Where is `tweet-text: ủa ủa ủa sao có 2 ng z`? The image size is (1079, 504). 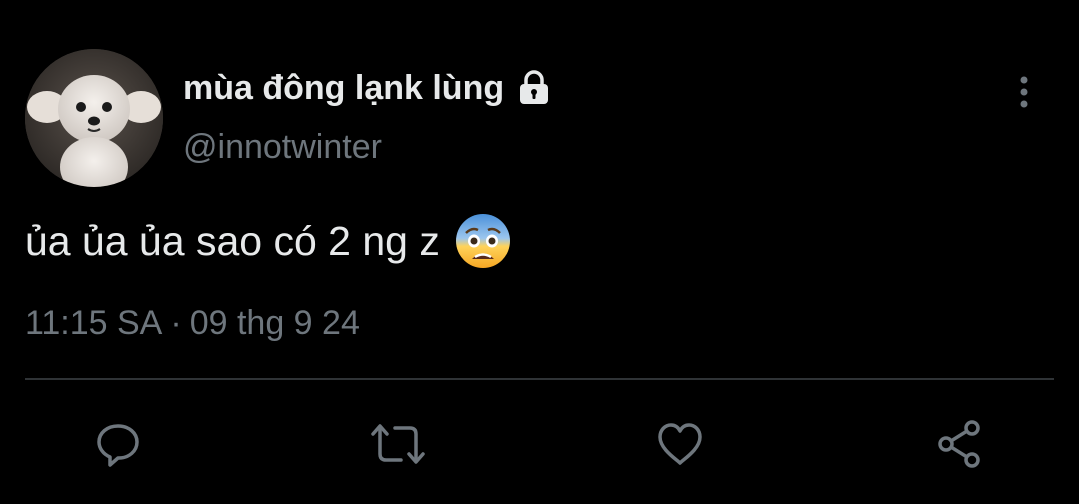
tweet-text: ủa ủa ủa sao có 2 ng z is located at coordinates (268, 241).